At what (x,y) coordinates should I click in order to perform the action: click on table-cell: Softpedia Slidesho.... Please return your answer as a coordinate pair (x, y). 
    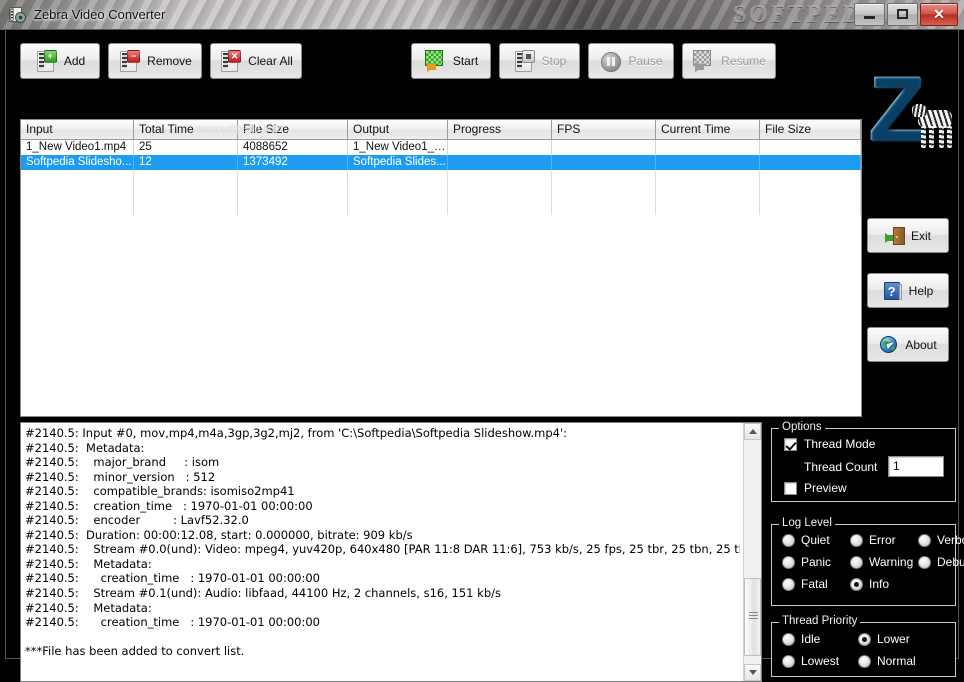
    Looking at the image, I should click on (77, 162).